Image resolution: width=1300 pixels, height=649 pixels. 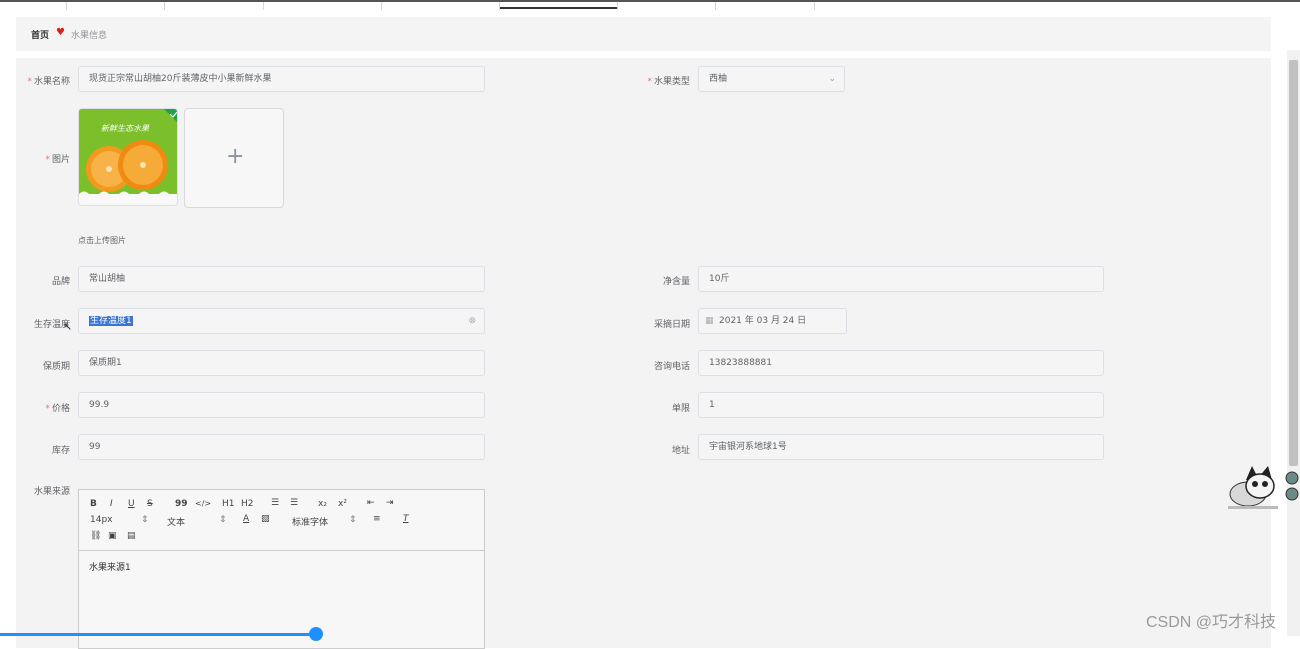 What do you see at coordinates (377, 519) in the screenshot?
I see `align-icon: ≡` at bounding box center [377, 519].